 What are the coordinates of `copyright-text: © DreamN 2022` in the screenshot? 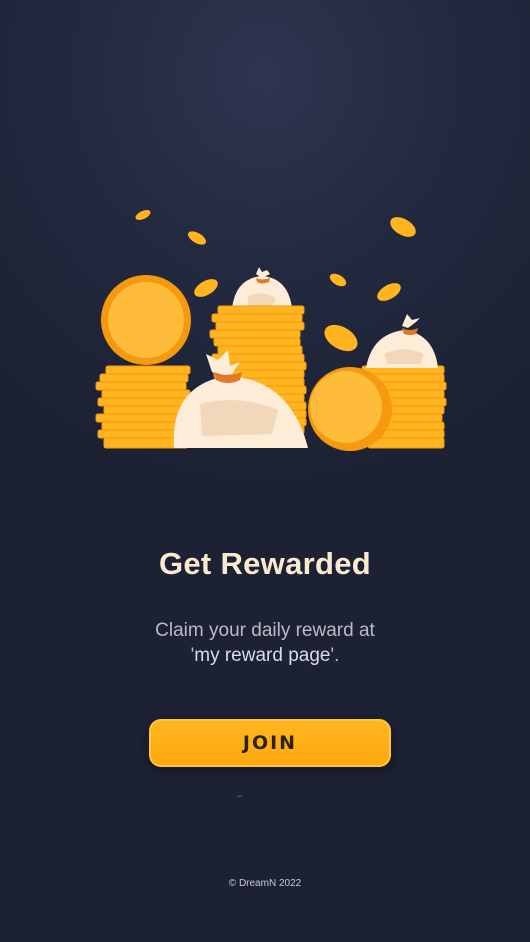 It's located at (265, 883).